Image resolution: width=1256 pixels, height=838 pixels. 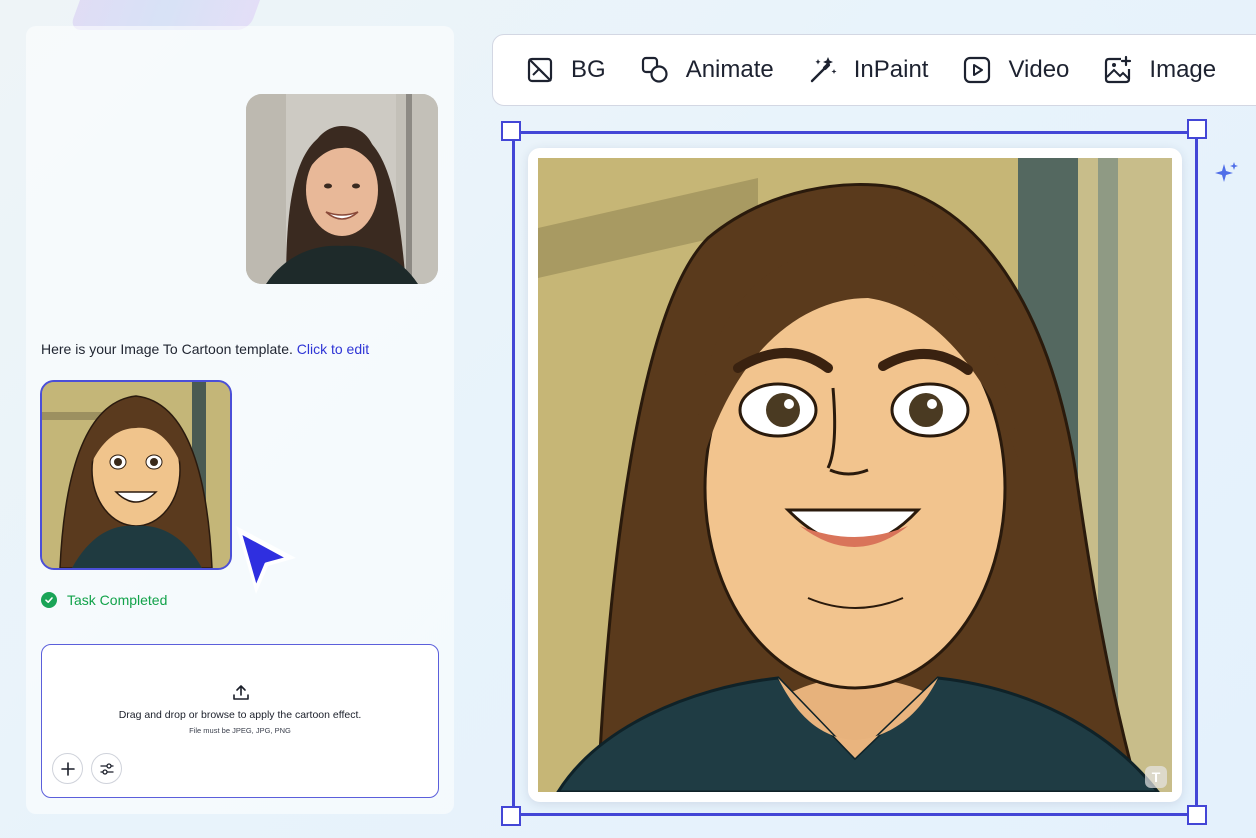 What do you see at coordinates (977, 70) in the screenshot?
I see `video-play-icon` at bounding box center [977, 70].